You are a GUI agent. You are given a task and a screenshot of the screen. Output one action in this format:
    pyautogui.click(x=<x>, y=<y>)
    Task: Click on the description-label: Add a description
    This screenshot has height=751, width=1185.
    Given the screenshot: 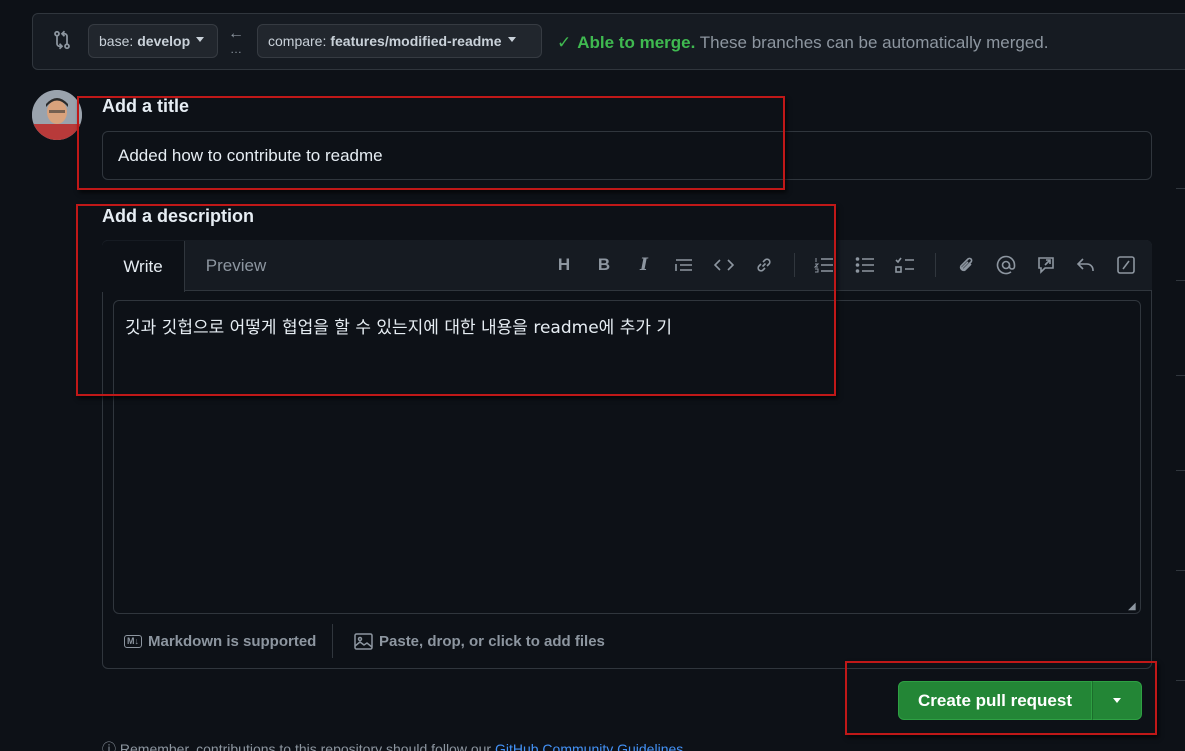 What is the action you would take?
    pyautogui.click(x=178, y=216)
    